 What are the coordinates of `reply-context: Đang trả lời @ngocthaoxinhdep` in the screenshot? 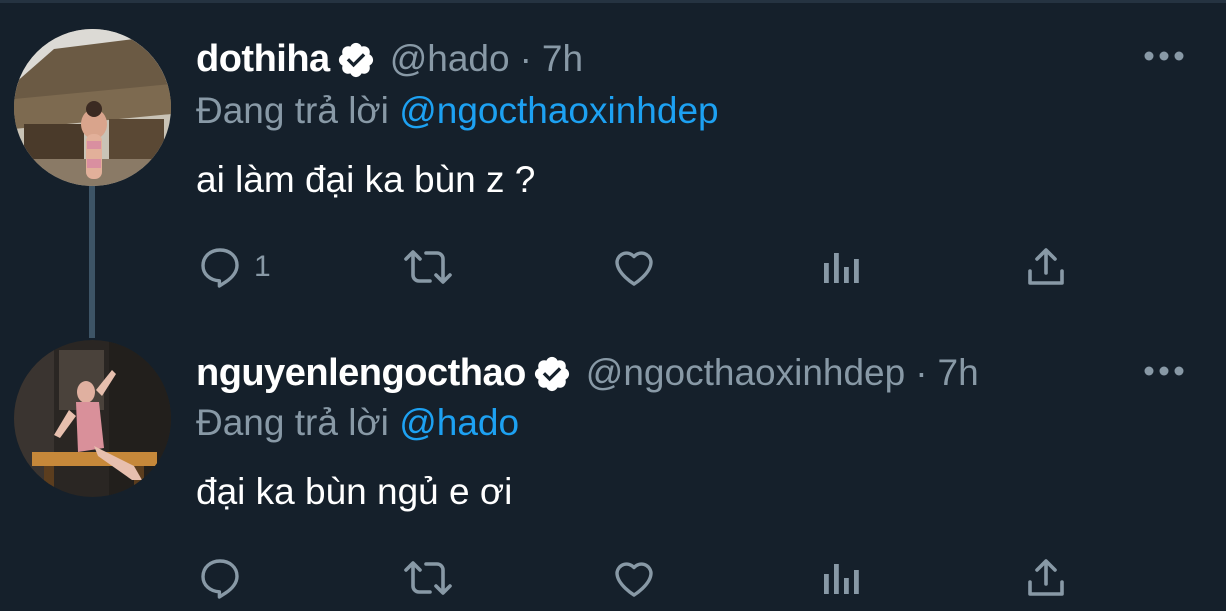 It's located at (457, 111).